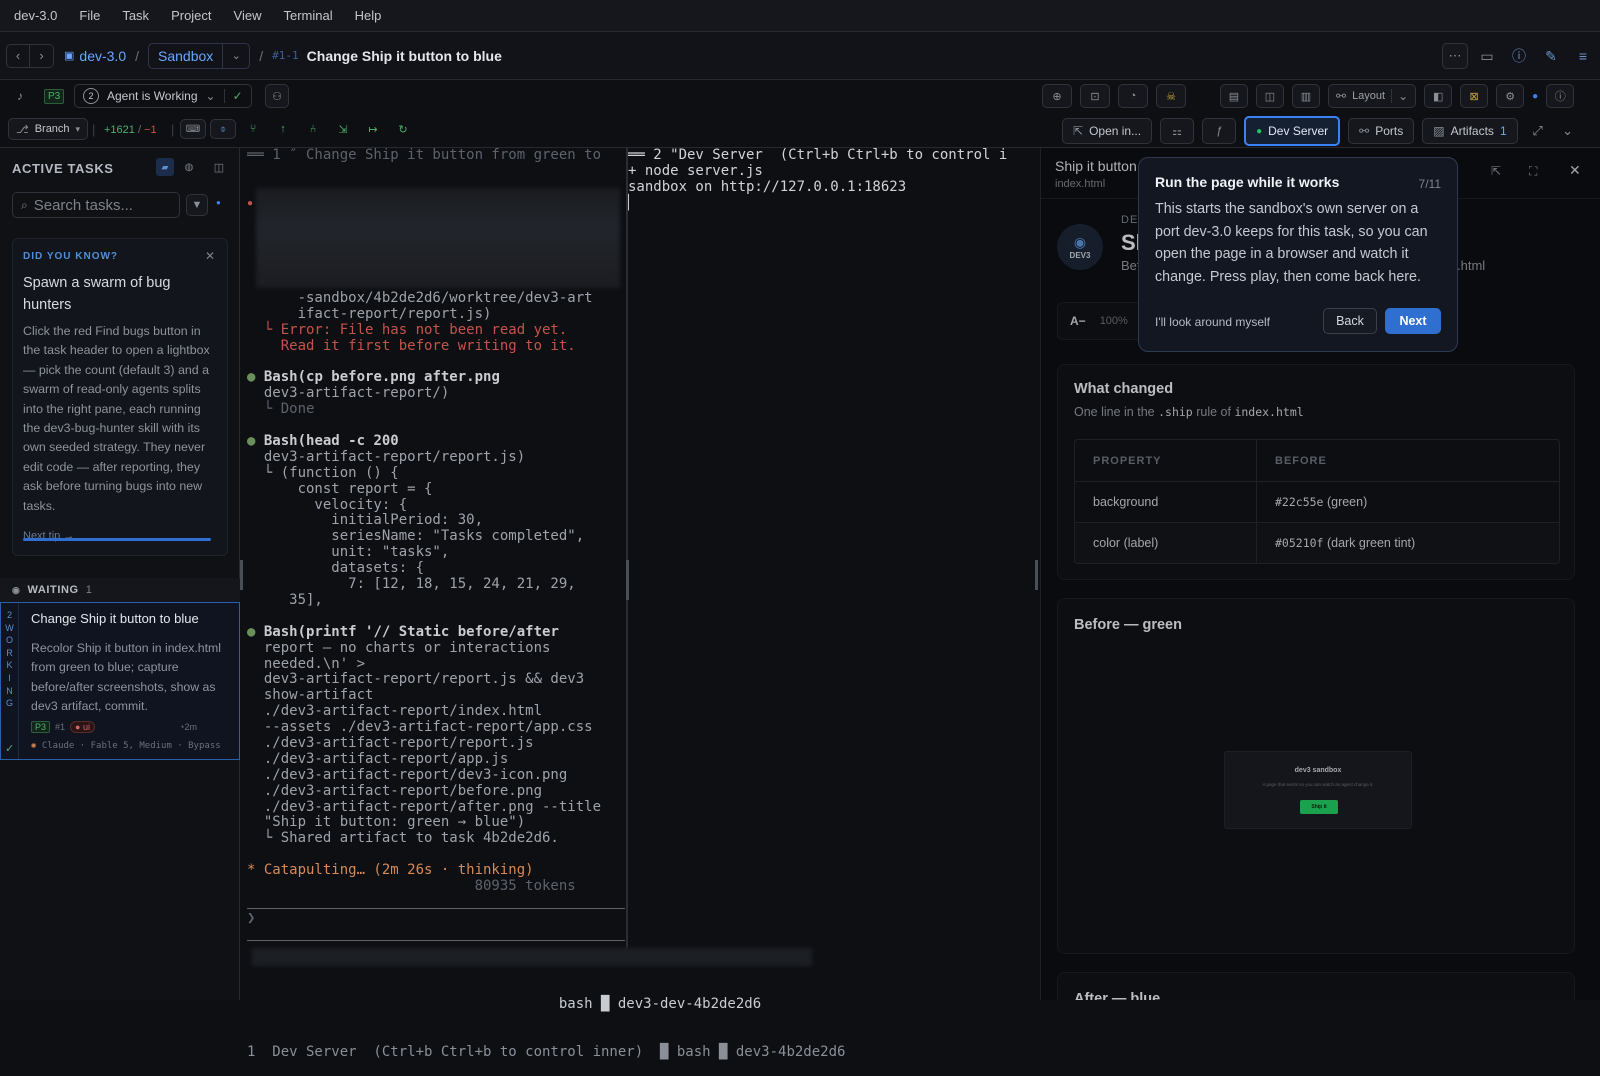 The image size is (1600, 1076). What do you see at coordinates (1078, 321) in the screenshot?
I see `font-decrease-button: A−` at bounding box center [1078, 321].